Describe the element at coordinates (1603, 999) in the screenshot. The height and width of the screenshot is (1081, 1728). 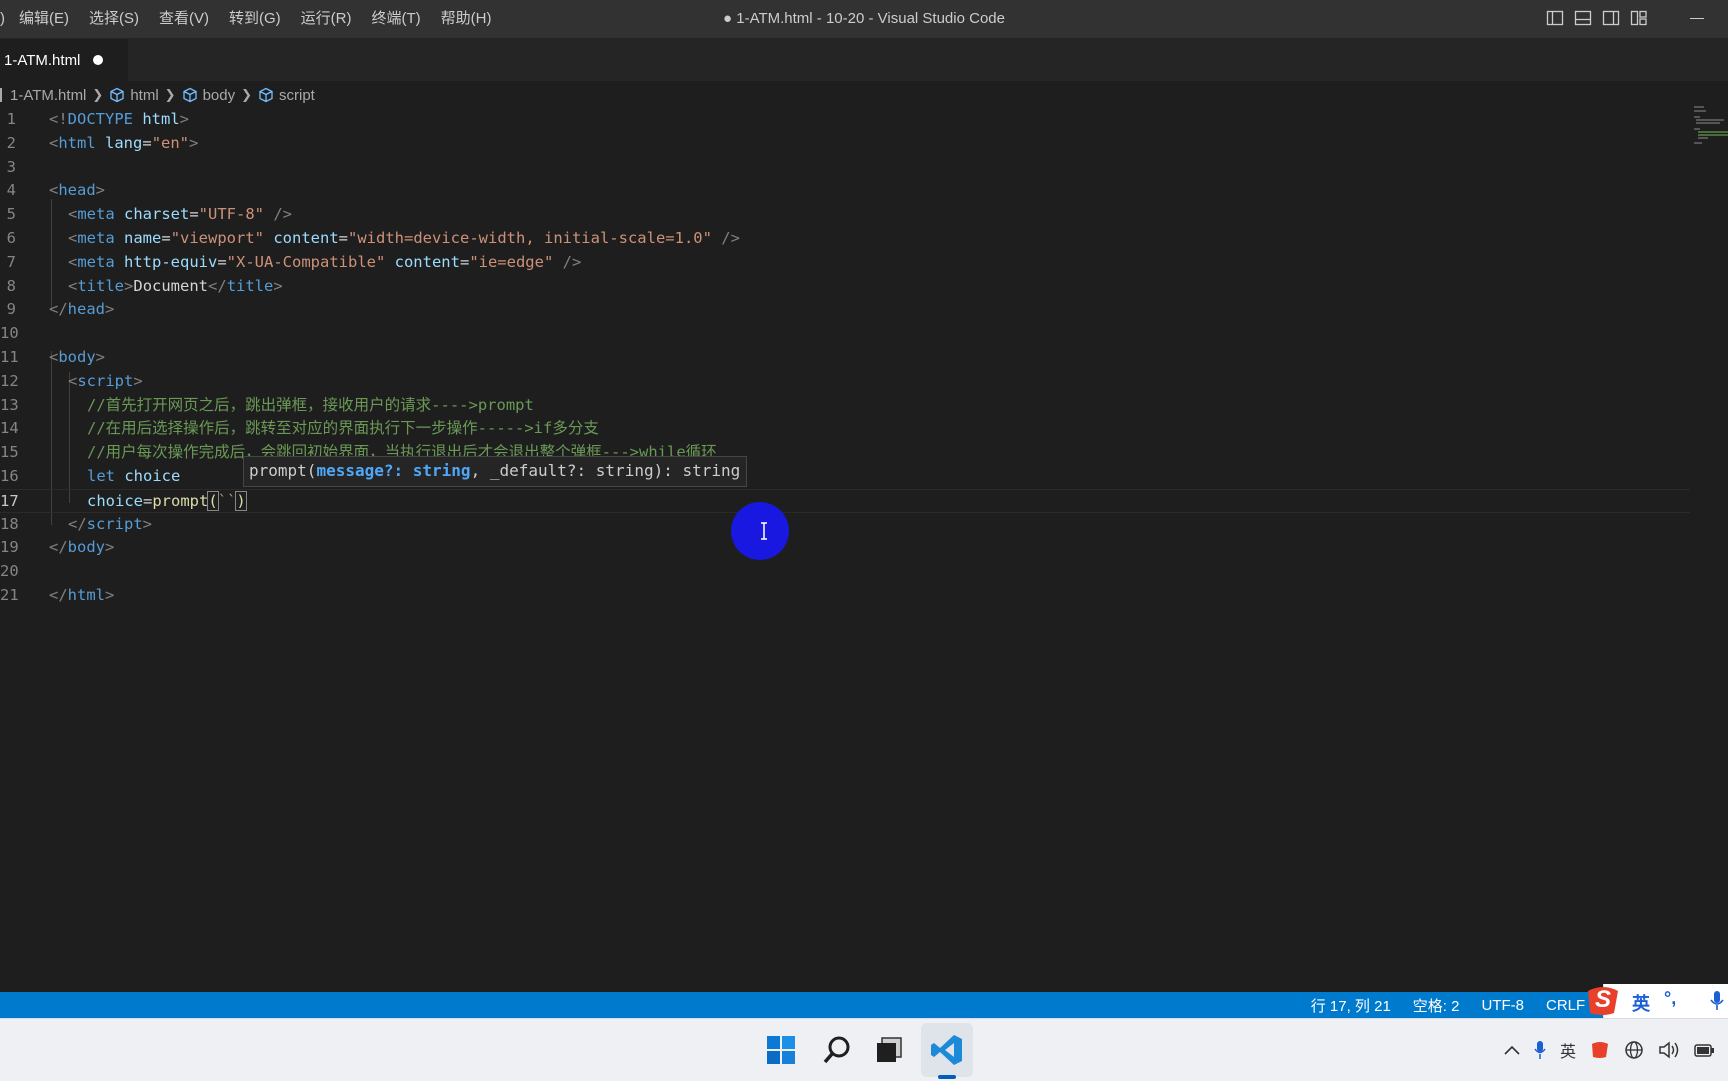
I see `sogou-logo-letter: S` at that location.